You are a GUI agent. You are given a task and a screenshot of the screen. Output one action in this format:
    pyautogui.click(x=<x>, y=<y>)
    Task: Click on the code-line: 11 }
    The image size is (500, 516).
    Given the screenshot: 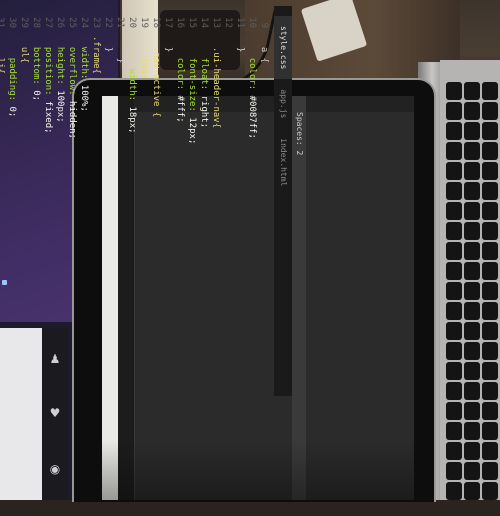 What is the action you would take?
    pyautogui.click(x=240, y=201)
    